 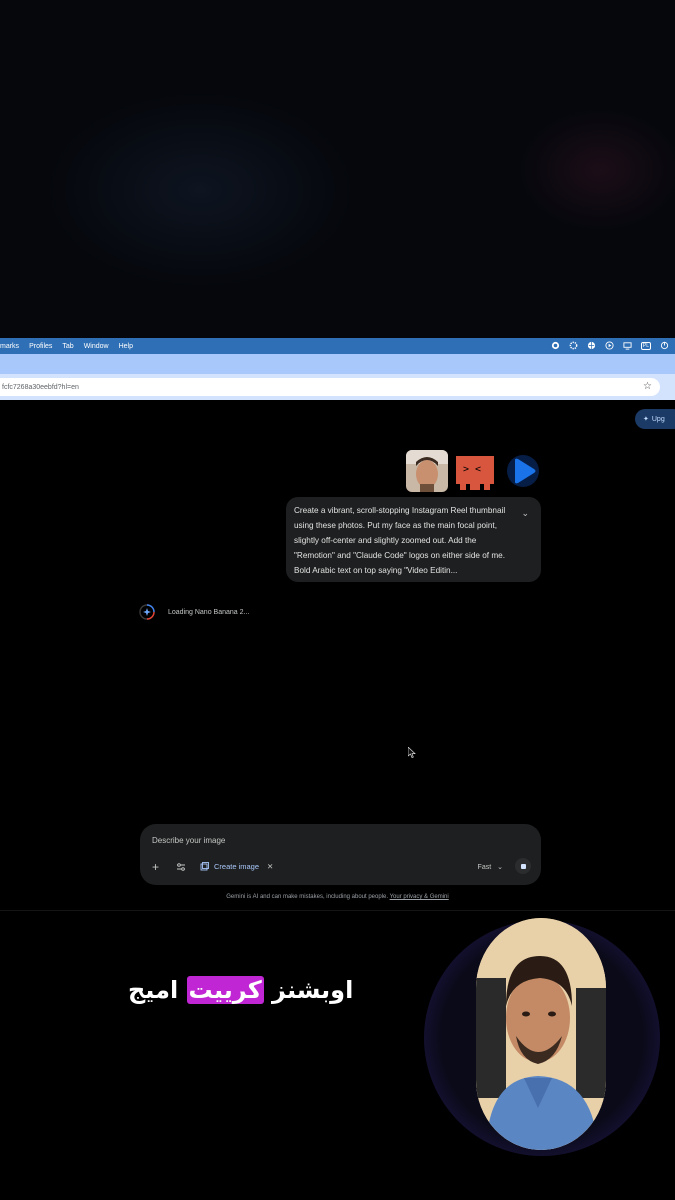 What do you see at coordinates (658, 419) in the screenshot?
I see `upgrade-label: Upg` at bounding box center [658, 419].